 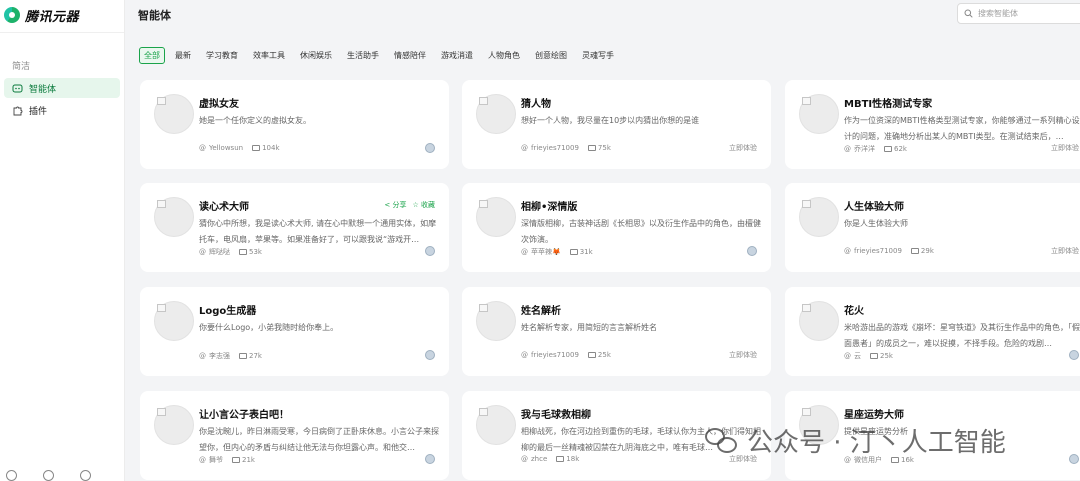 I want to click on tab-productivity: 效率工具, so click(x=269, y=55).